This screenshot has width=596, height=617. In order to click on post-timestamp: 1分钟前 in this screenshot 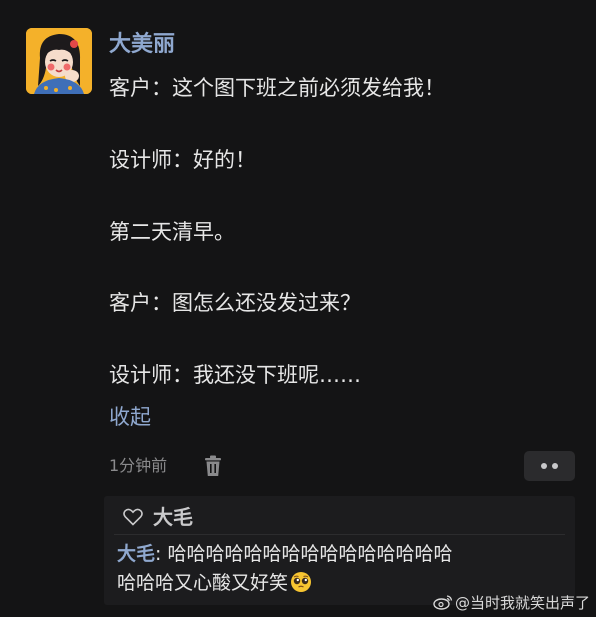, I will do `click(138, 465)`.